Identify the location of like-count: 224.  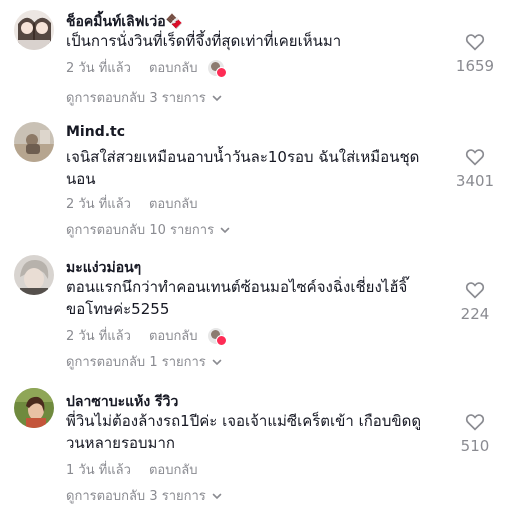
(475, 314).